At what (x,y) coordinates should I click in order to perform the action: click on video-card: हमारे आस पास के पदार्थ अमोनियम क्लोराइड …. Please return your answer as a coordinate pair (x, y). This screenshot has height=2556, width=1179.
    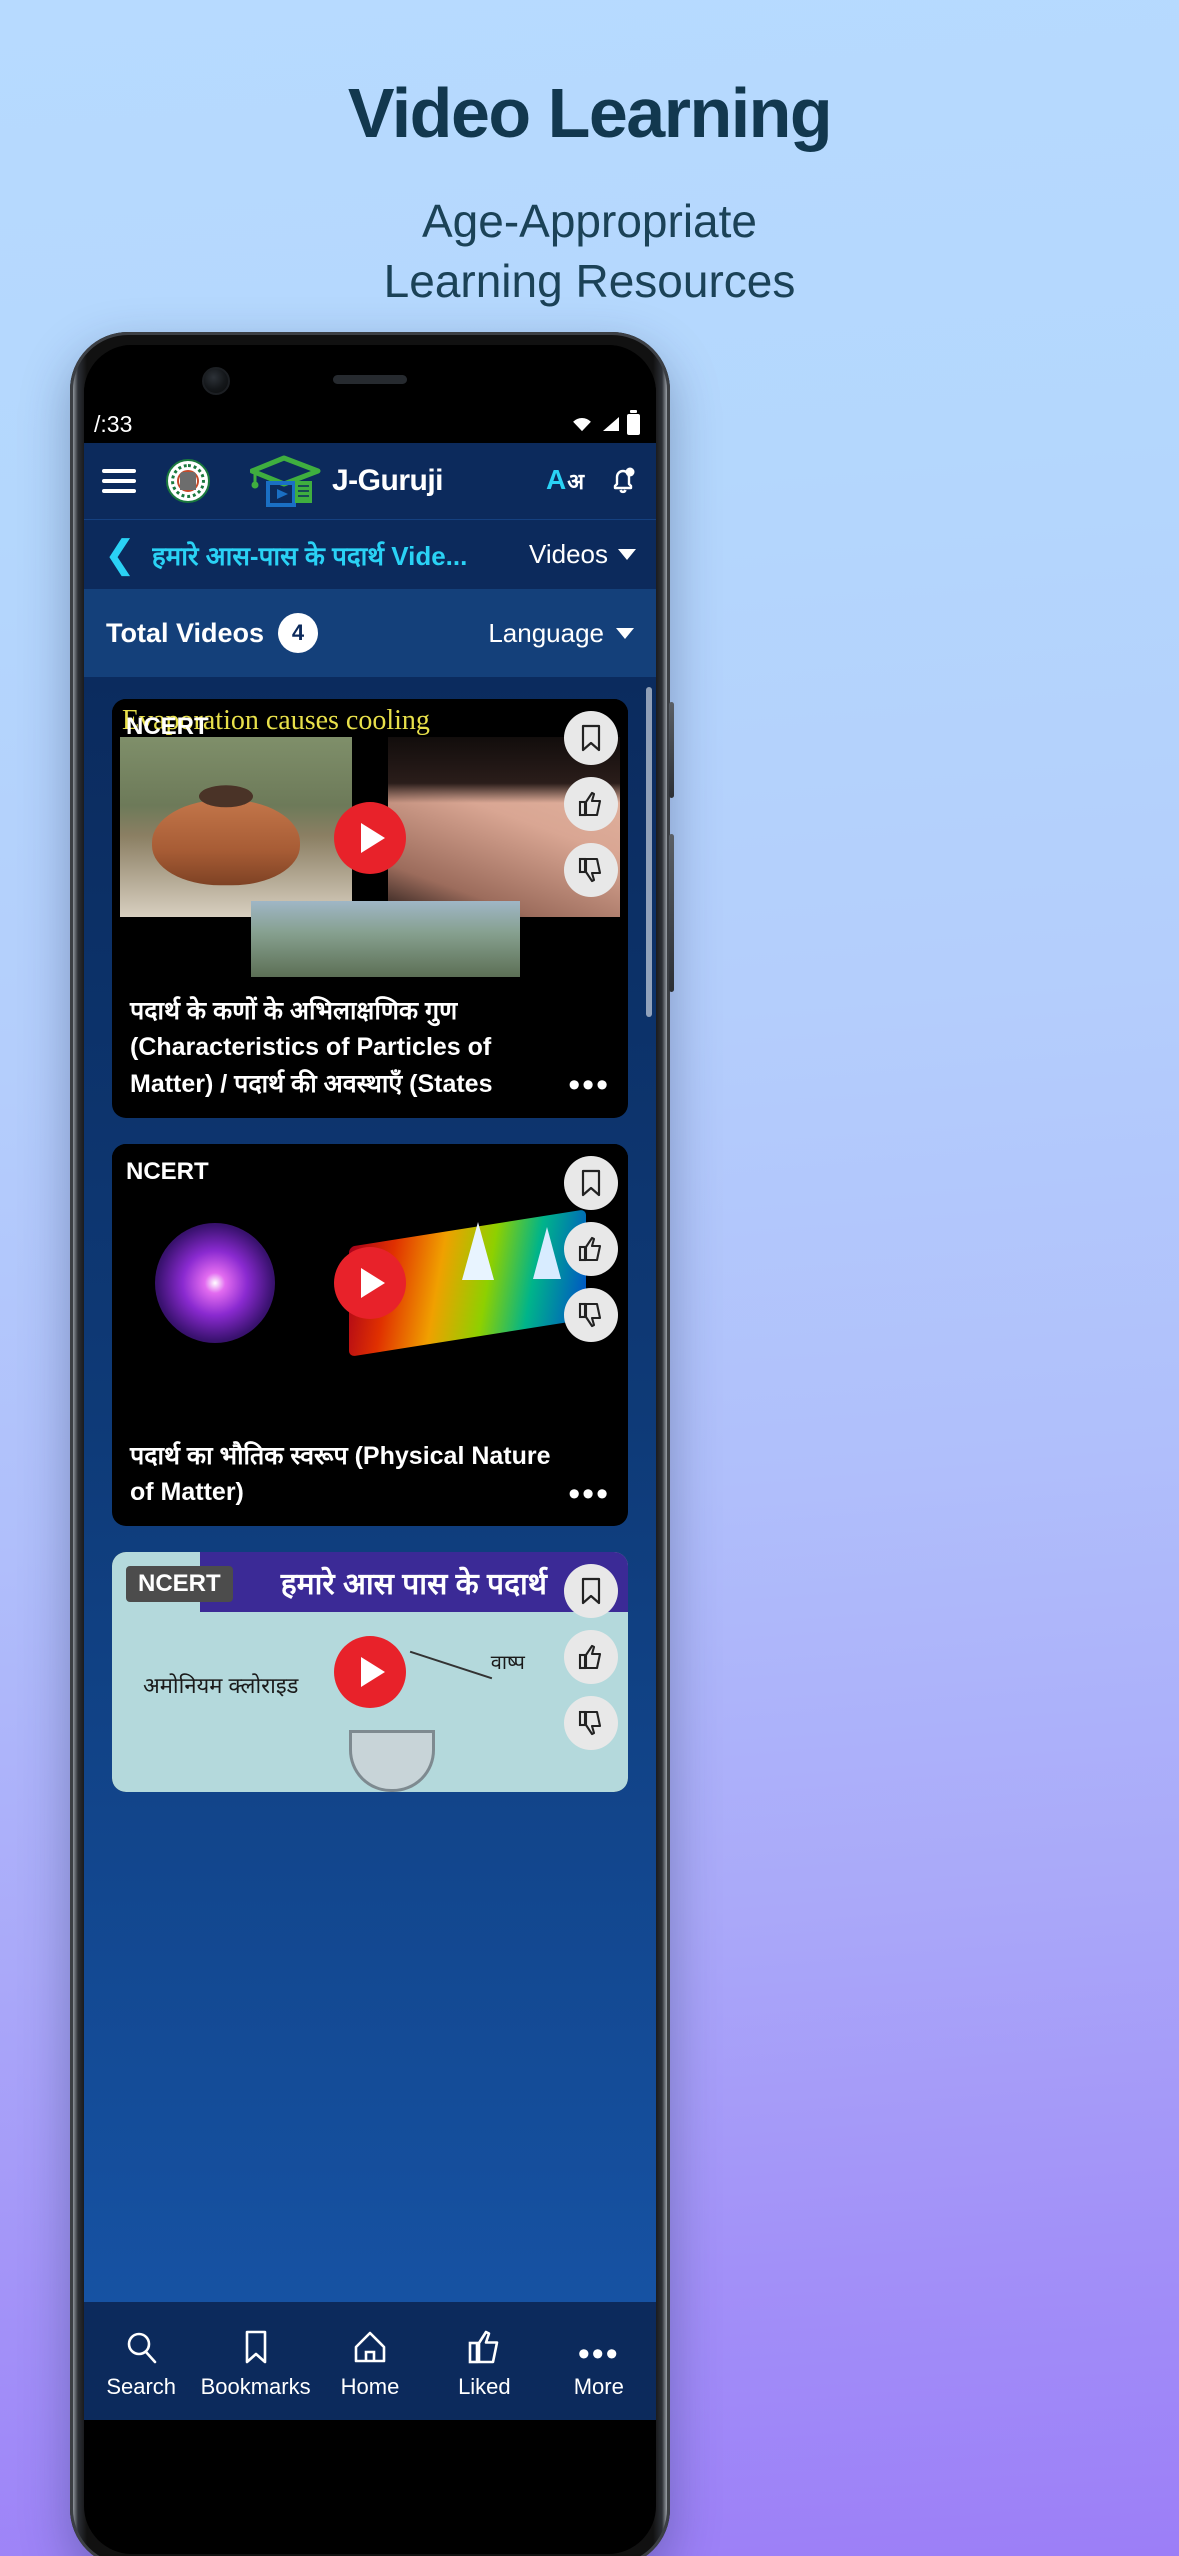
    Looking at the image, I should click on (370, 1672).